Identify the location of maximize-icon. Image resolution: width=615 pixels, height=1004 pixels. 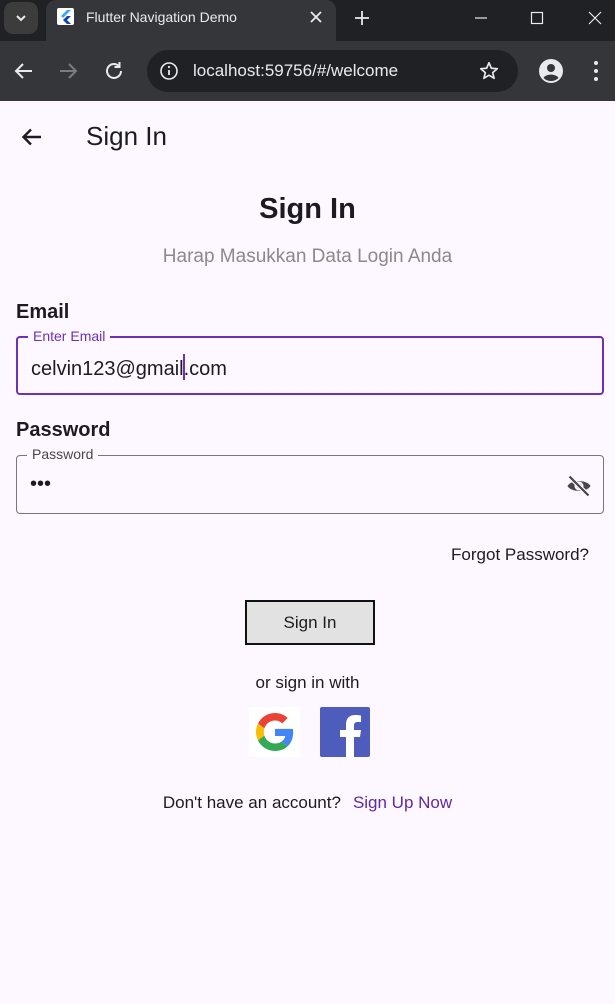
(537, 18).